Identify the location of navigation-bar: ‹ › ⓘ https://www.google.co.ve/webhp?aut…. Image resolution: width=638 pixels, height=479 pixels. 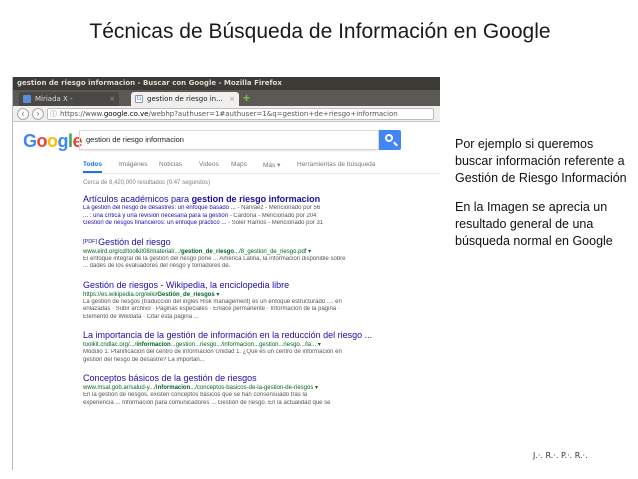
(226, 114).